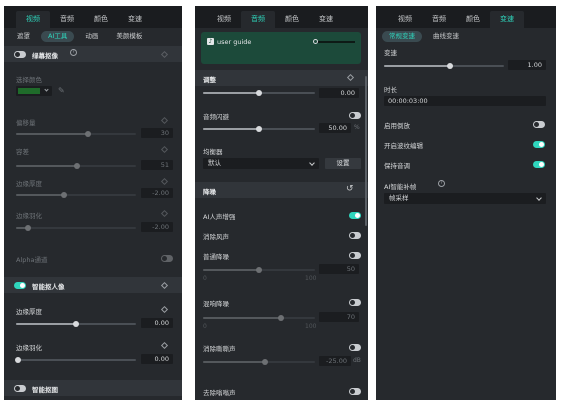 The image size is (561, 400). Describe the element at coordinates (335, 128) in the screenshot. I see `audio-ducking-value: 50.00` at that location.